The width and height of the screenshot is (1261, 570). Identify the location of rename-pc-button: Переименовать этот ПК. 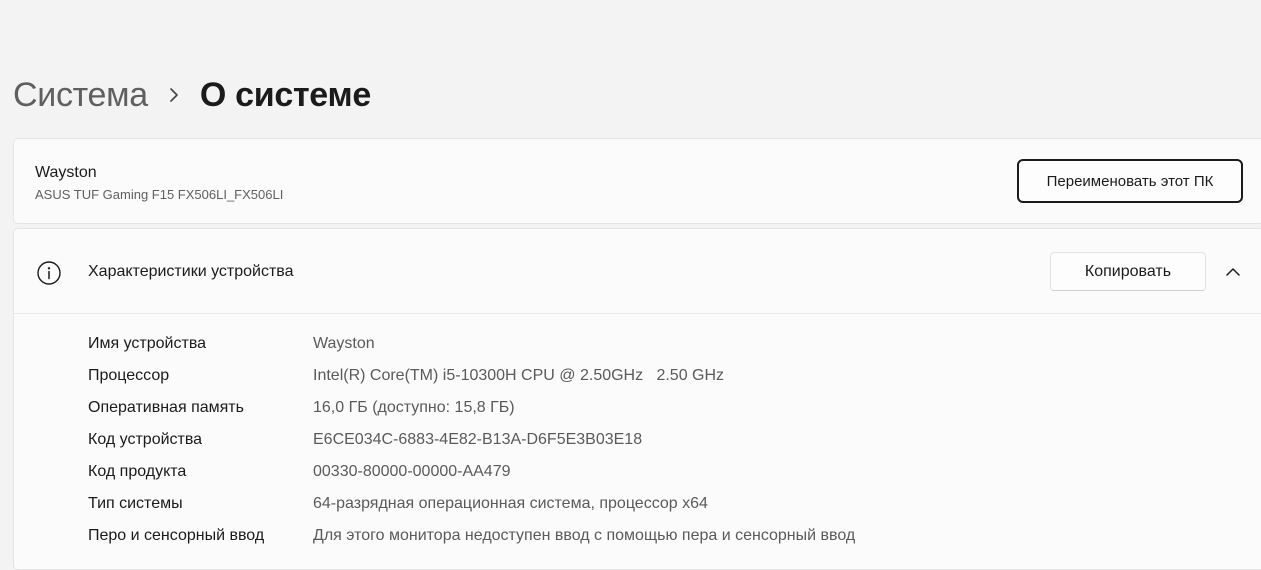
(1130, 181).